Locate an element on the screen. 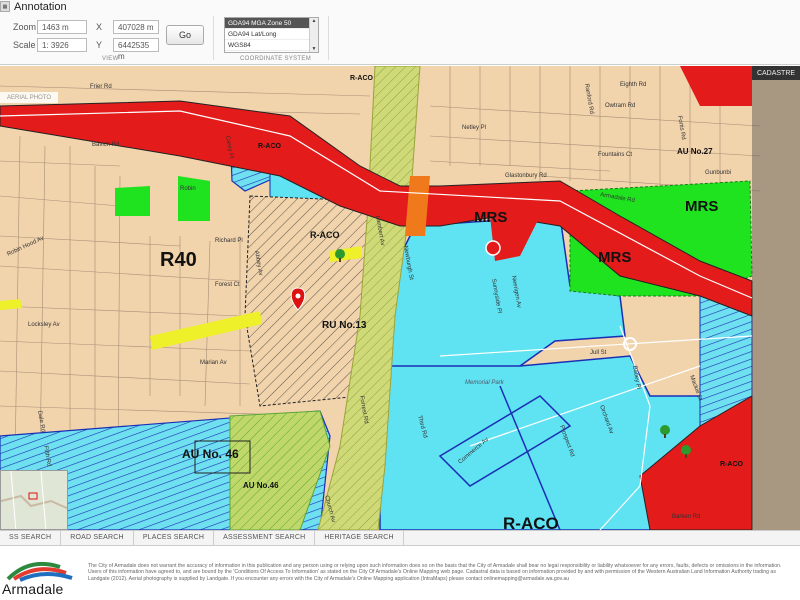  layer-strip is located at coordinates (776, 305).